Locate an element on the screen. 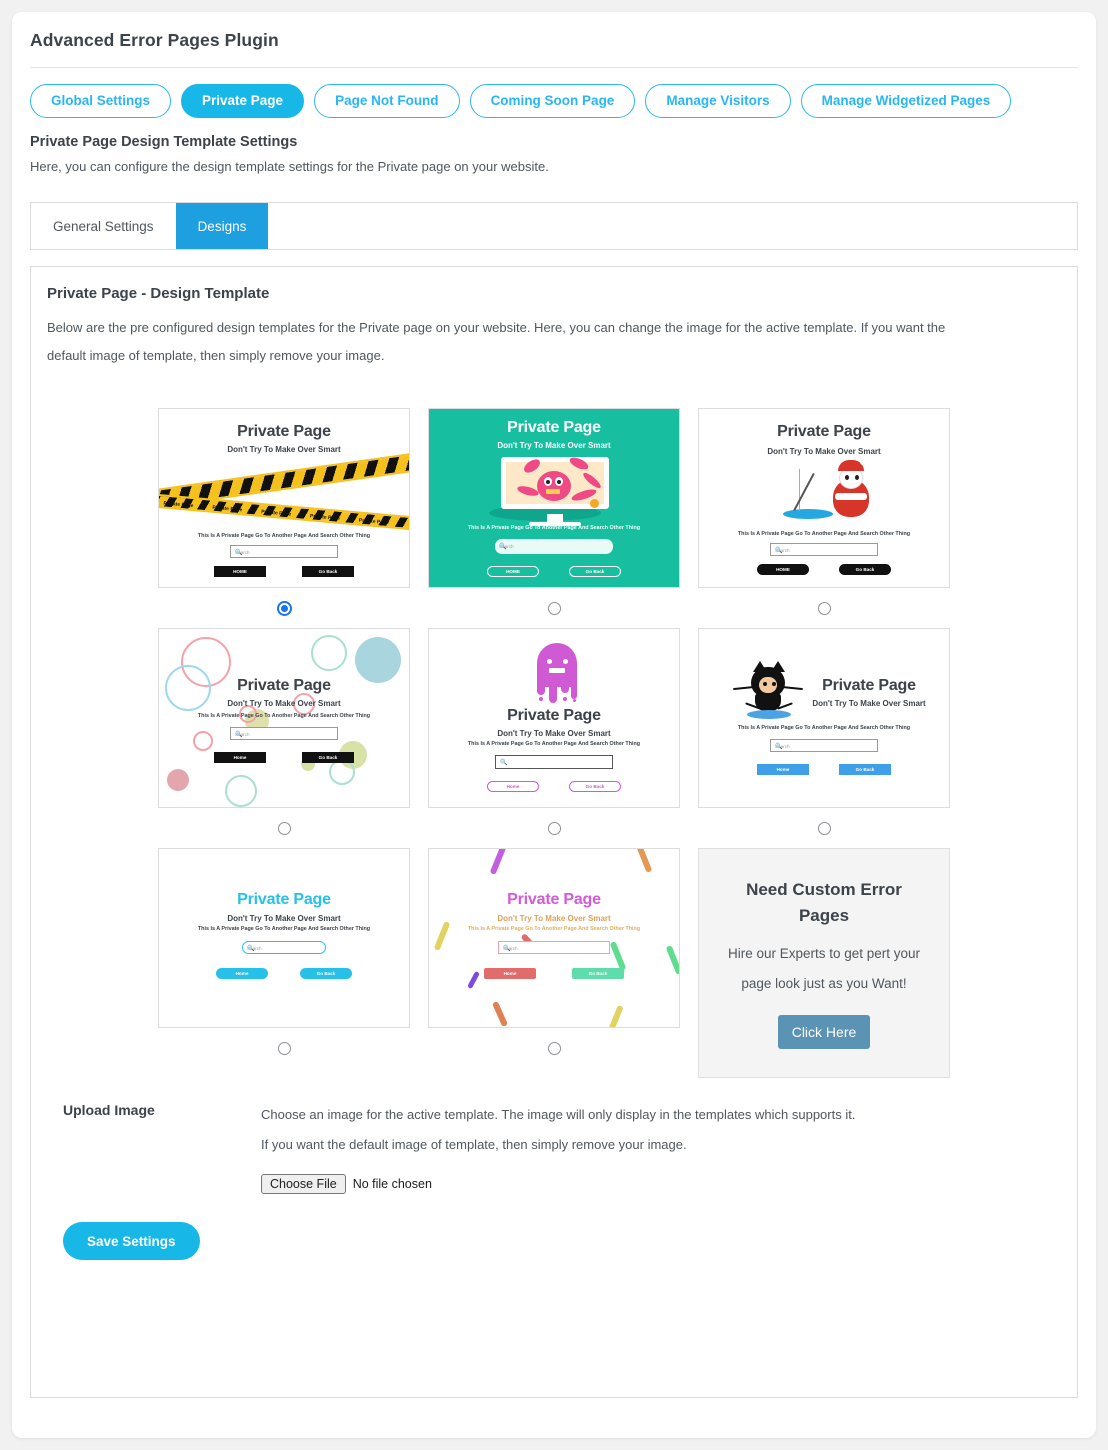  monster-pupil is located at coordinates (548, 482).